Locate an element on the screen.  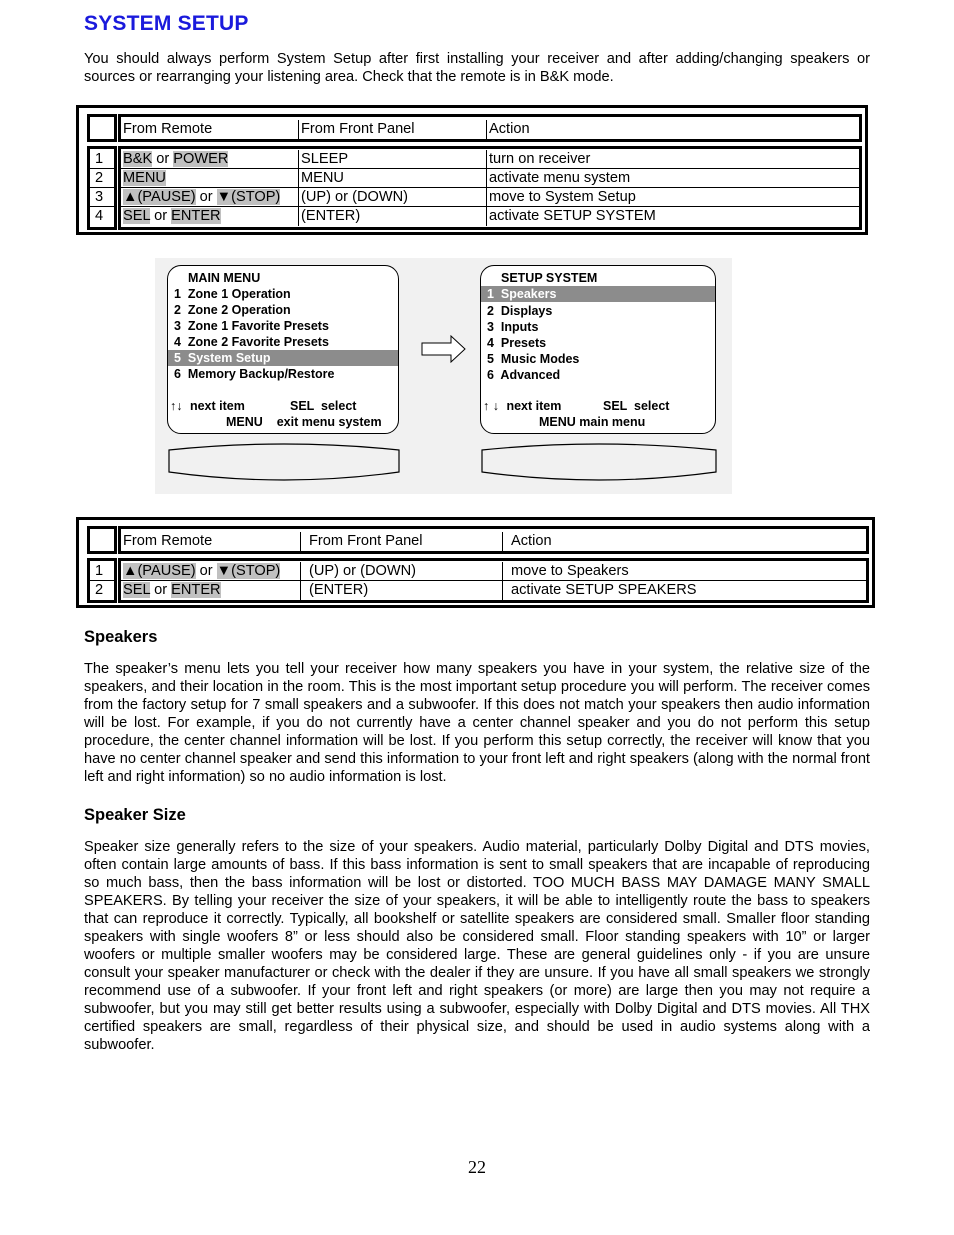
step-number: 4 is located at coordinates (99, 216).